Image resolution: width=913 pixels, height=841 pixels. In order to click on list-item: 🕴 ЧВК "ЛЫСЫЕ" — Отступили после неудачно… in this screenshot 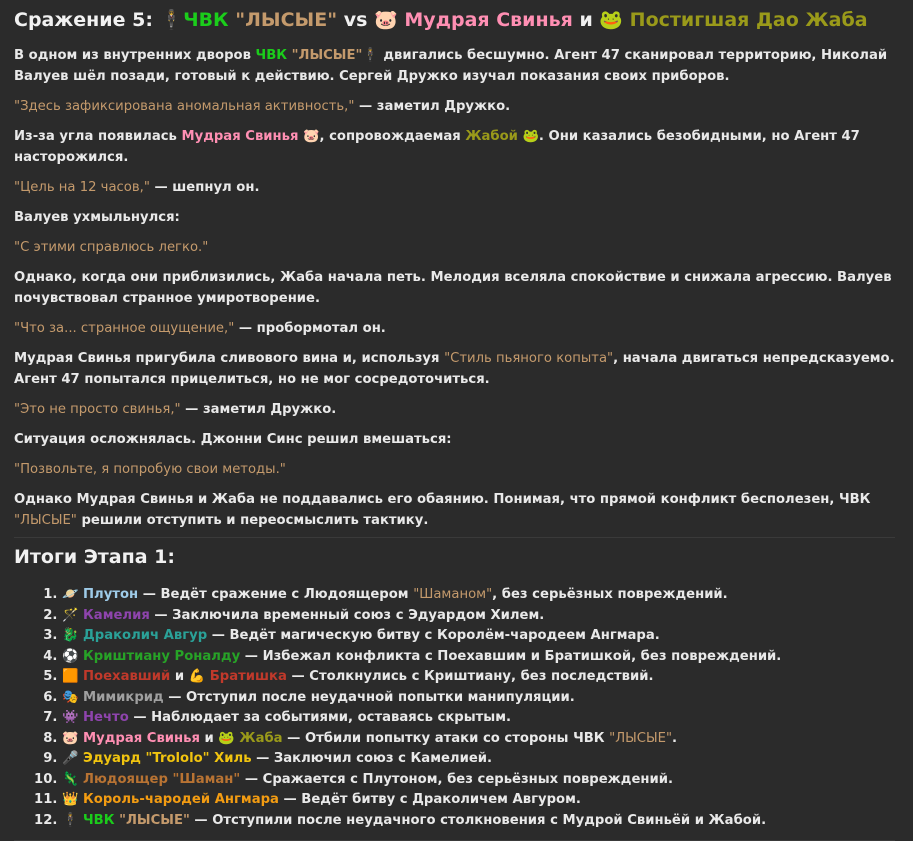, I will do `click(478, 821)`.